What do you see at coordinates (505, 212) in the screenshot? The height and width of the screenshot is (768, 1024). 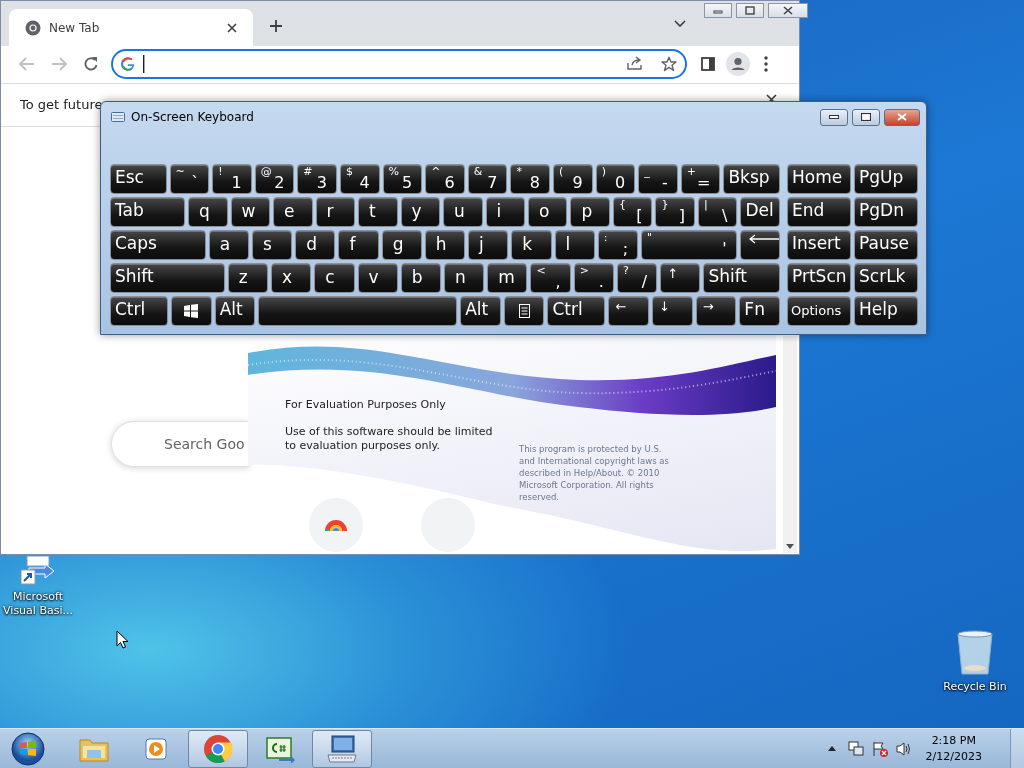 I see `keyboard-key: i` at bounding box center [505, 212].